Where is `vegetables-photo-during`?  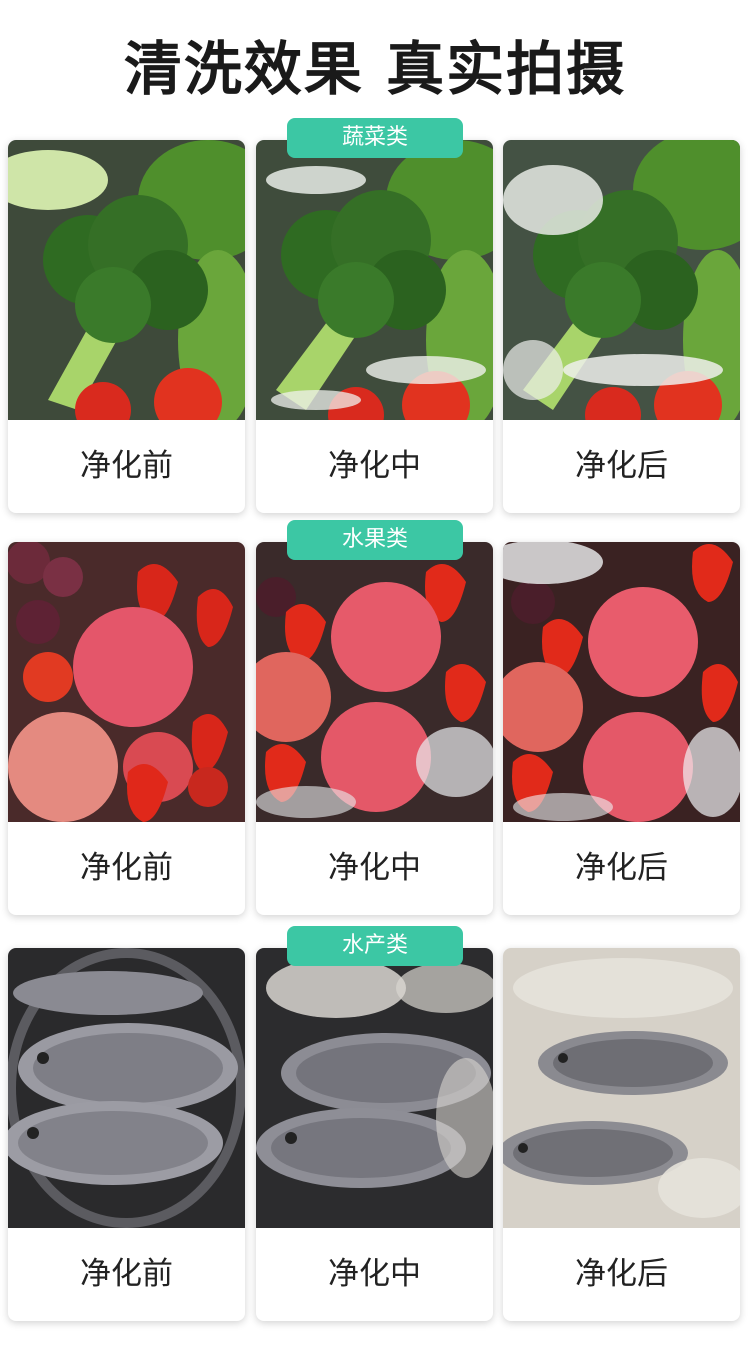
vegetables-photo-during is located at coordinates (374, 280).